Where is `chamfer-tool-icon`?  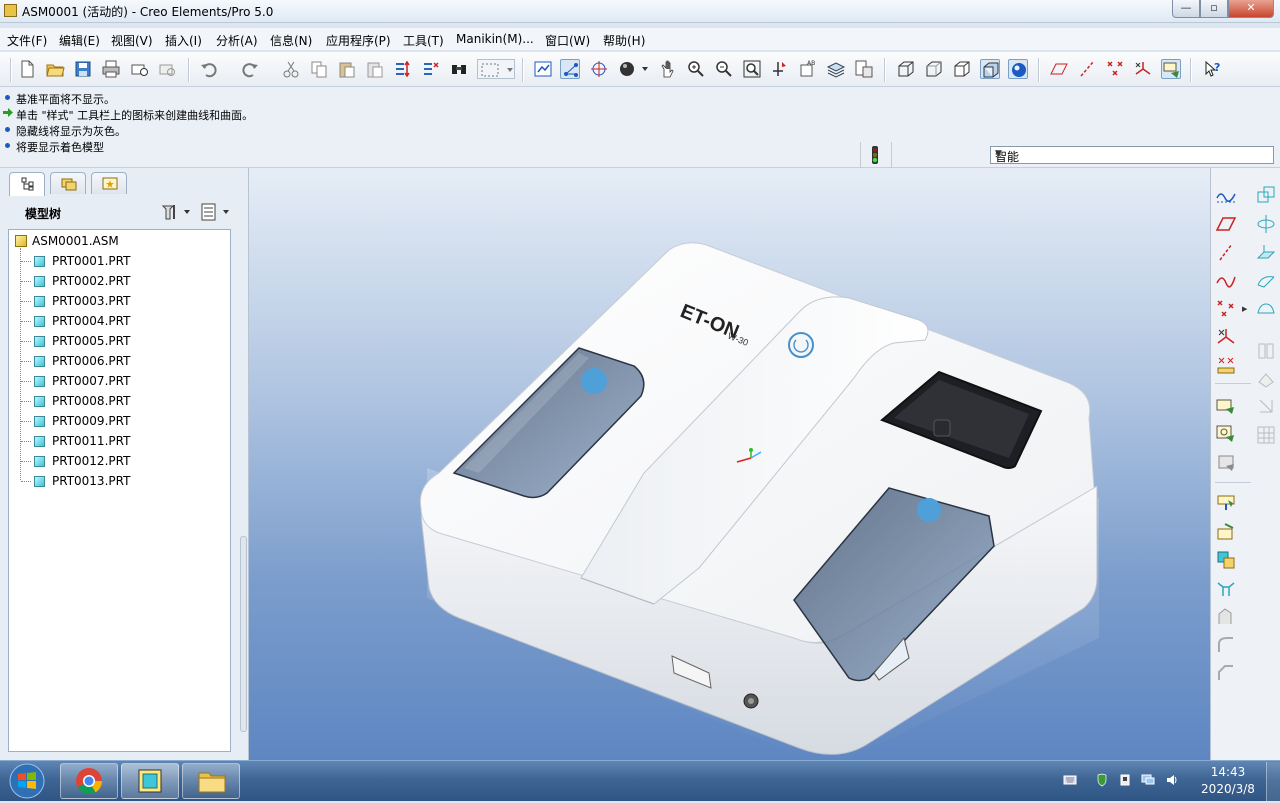 chamfer-tool-icon is located at coordinates (1226, 673).